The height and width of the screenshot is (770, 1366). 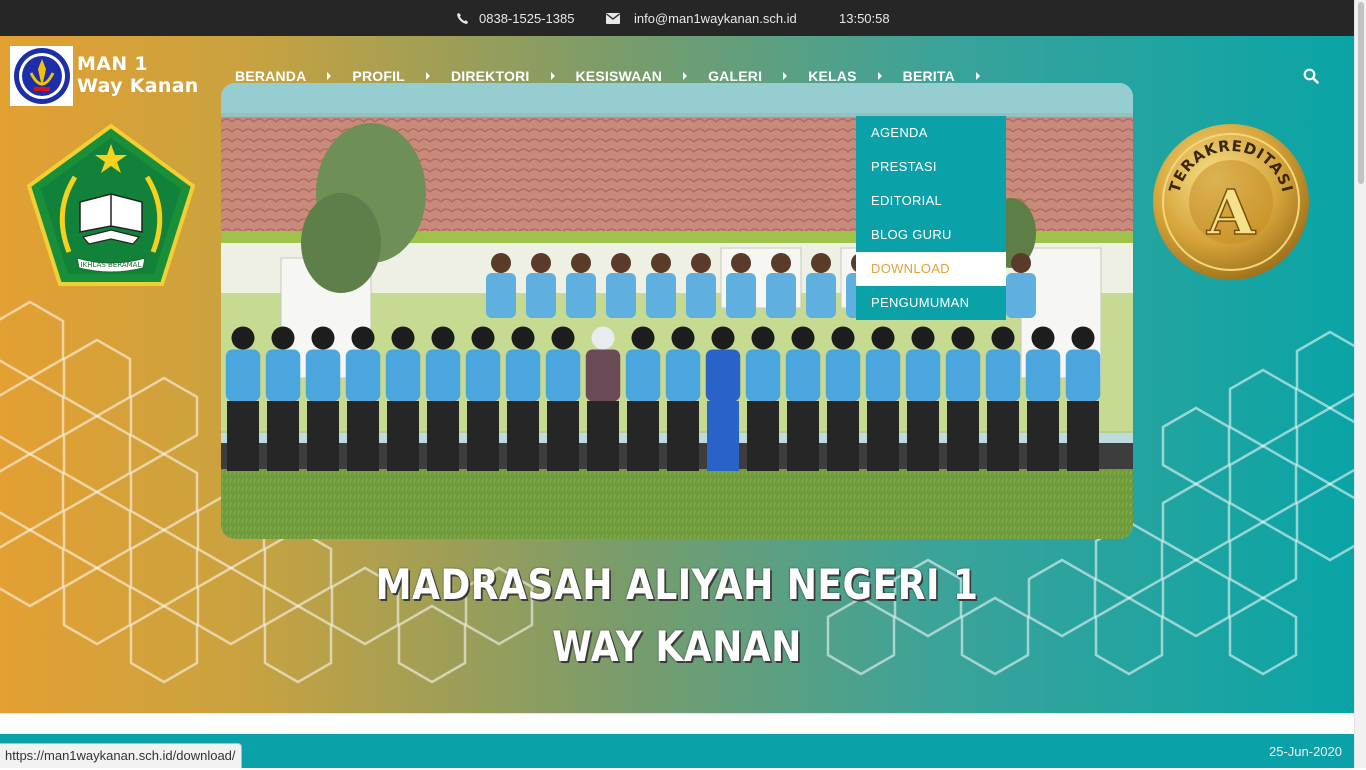 I want to click on kemenag-emblem-icon: IKHLAS BERAMAL, so click(x=111, y=204).